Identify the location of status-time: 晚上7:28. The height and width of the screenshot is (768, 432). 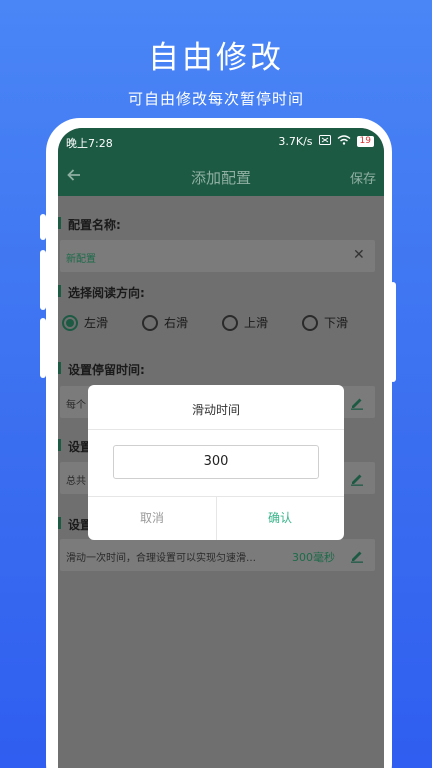
(89, 143).